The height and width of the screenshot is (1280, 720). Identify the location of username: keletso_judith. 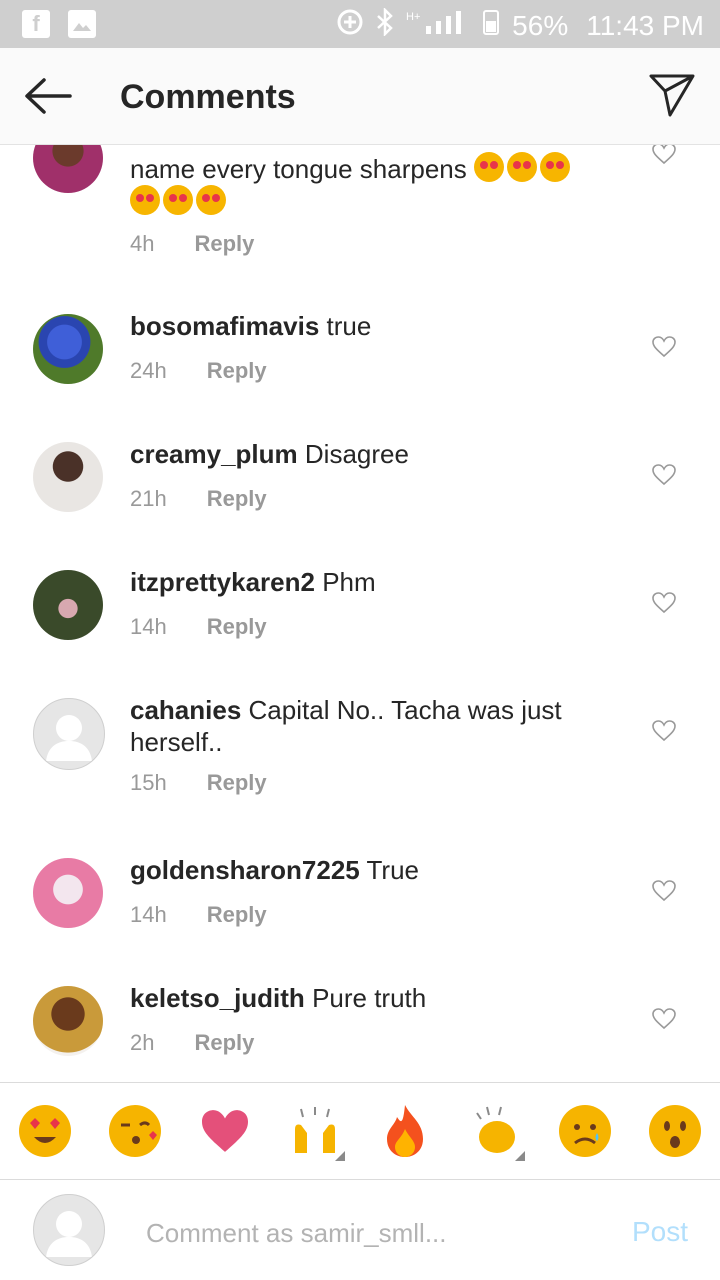
(217, 998).